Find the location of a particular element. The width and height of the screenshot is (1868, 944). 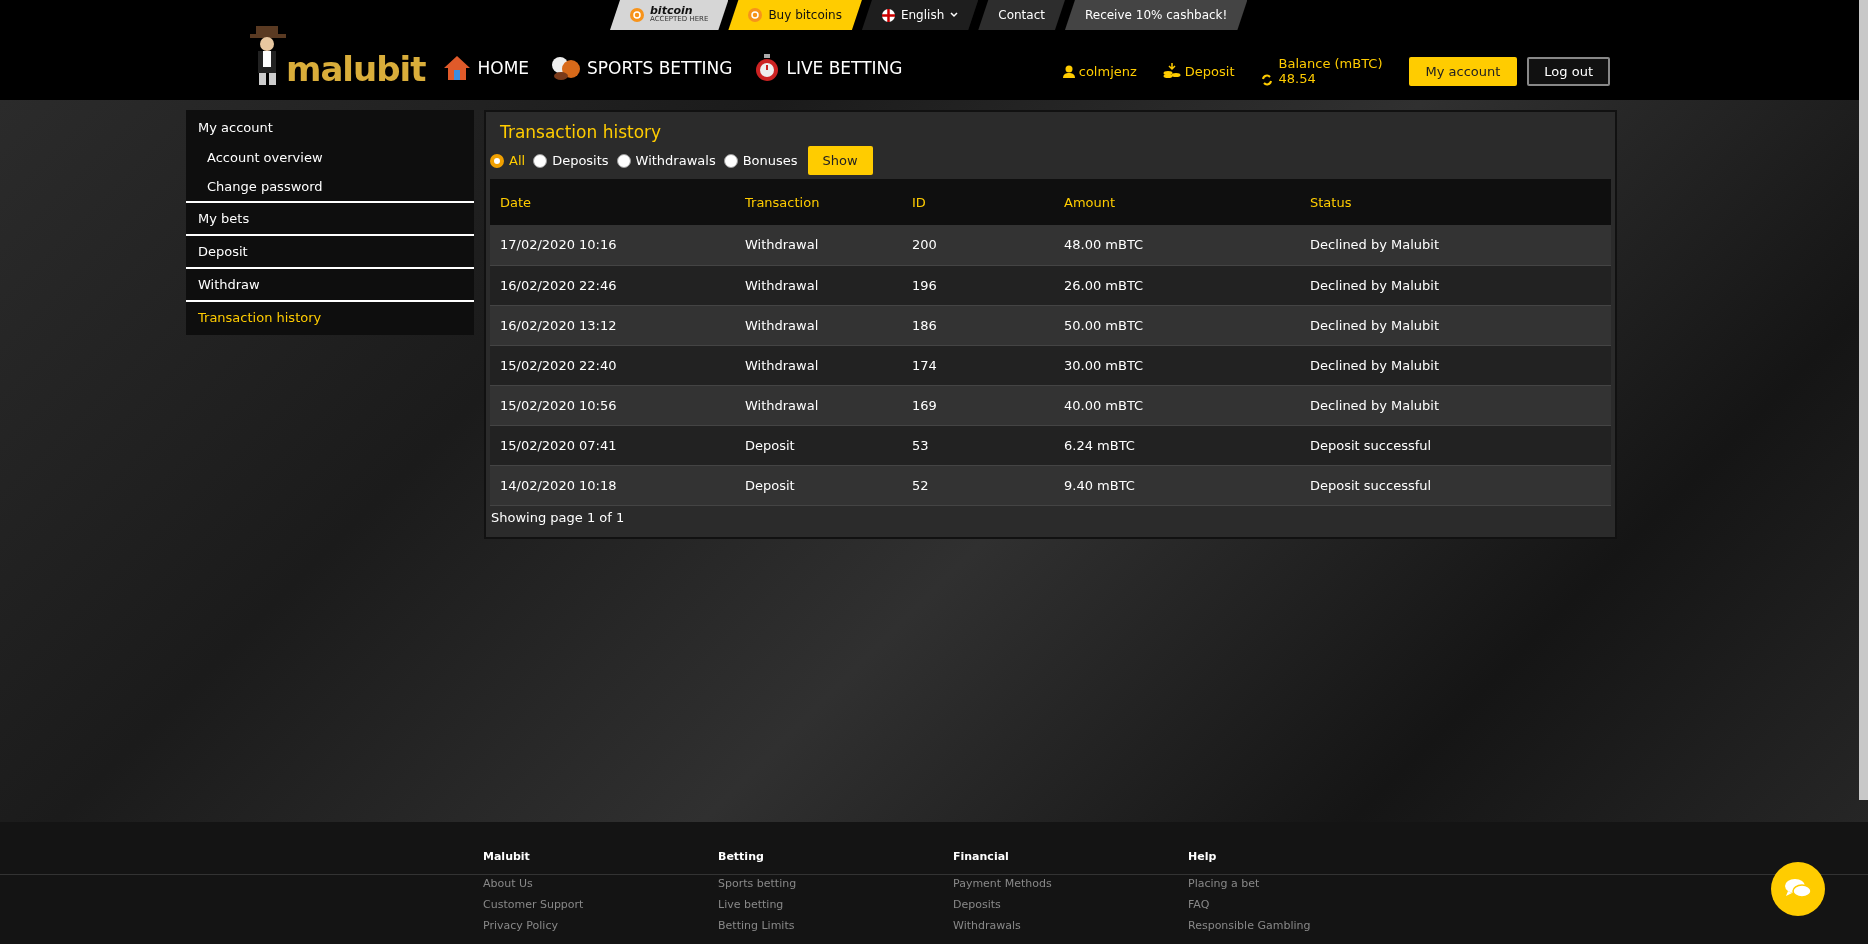

logo-text: malubit is located at coordinates (356, 69).